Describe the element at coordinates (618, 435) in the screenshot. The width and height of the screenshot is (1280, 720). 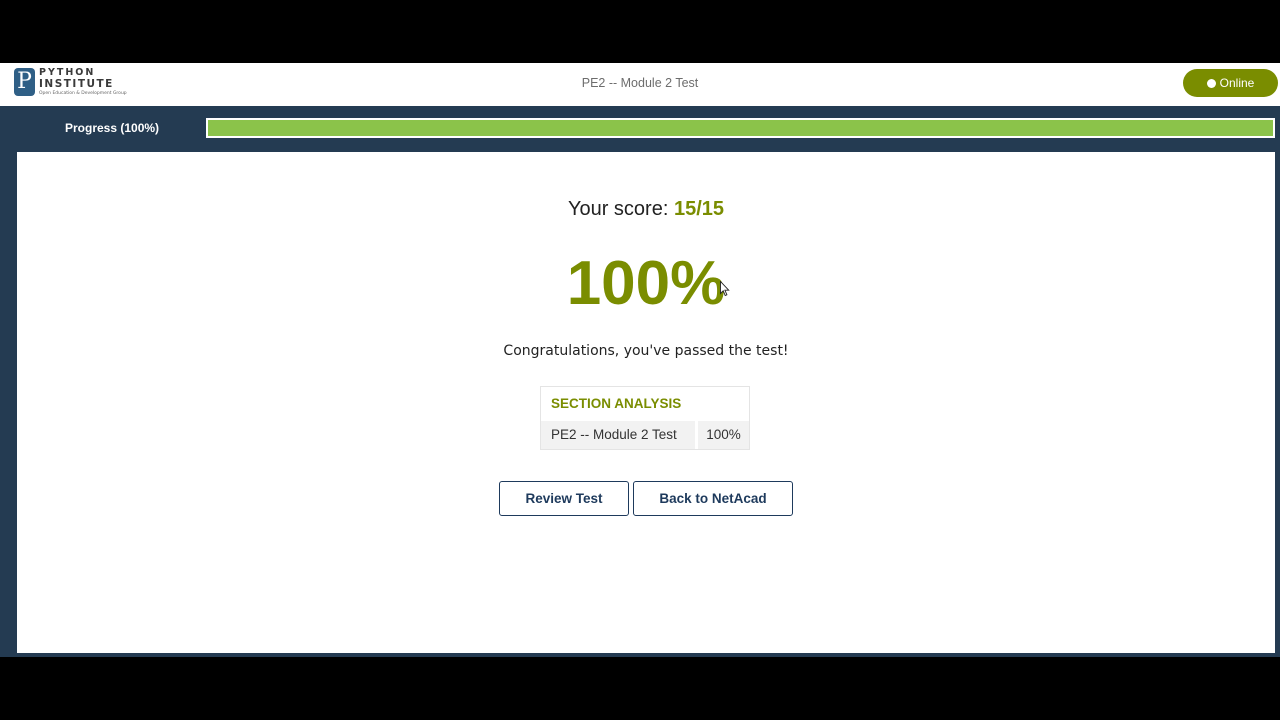
I see `section-name: PE2 -- Module 2 Test` at that location.